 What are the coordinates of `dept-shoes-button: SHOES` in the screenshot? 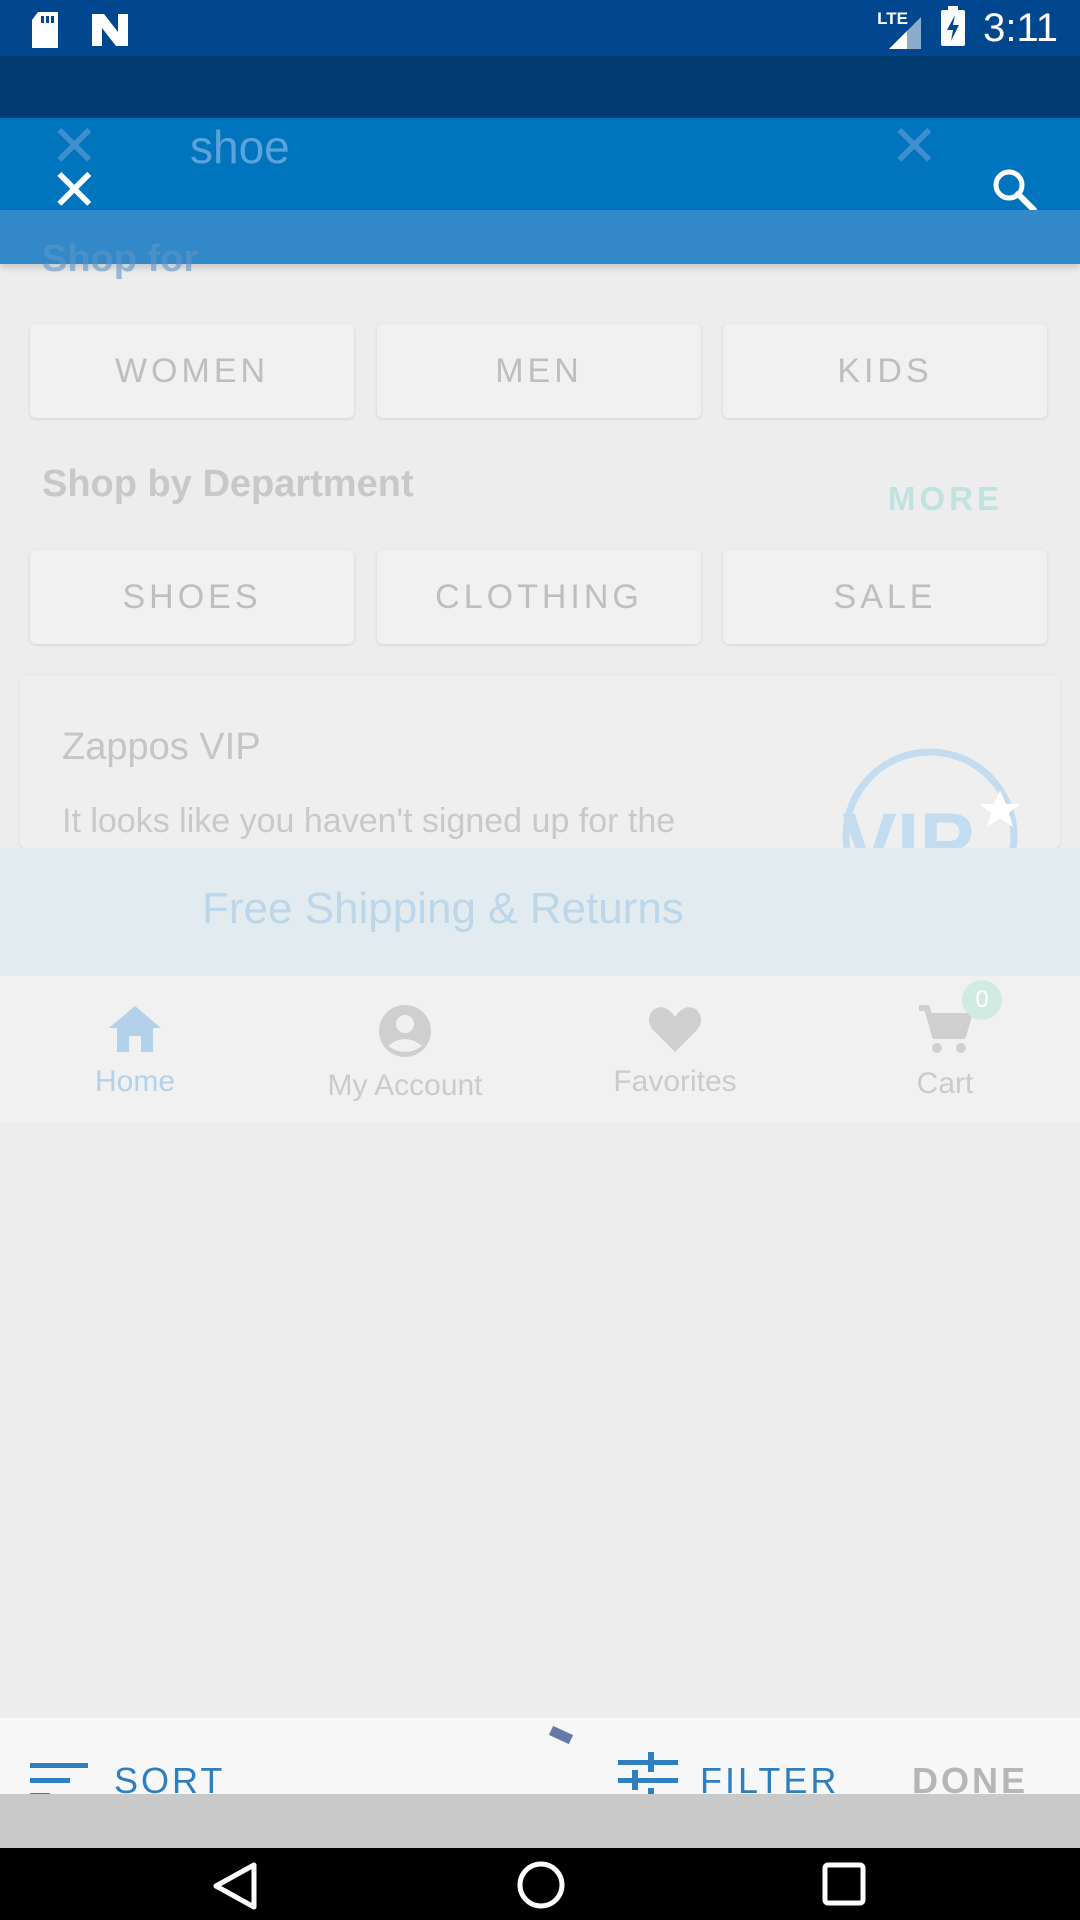 It's located at (192, 597).